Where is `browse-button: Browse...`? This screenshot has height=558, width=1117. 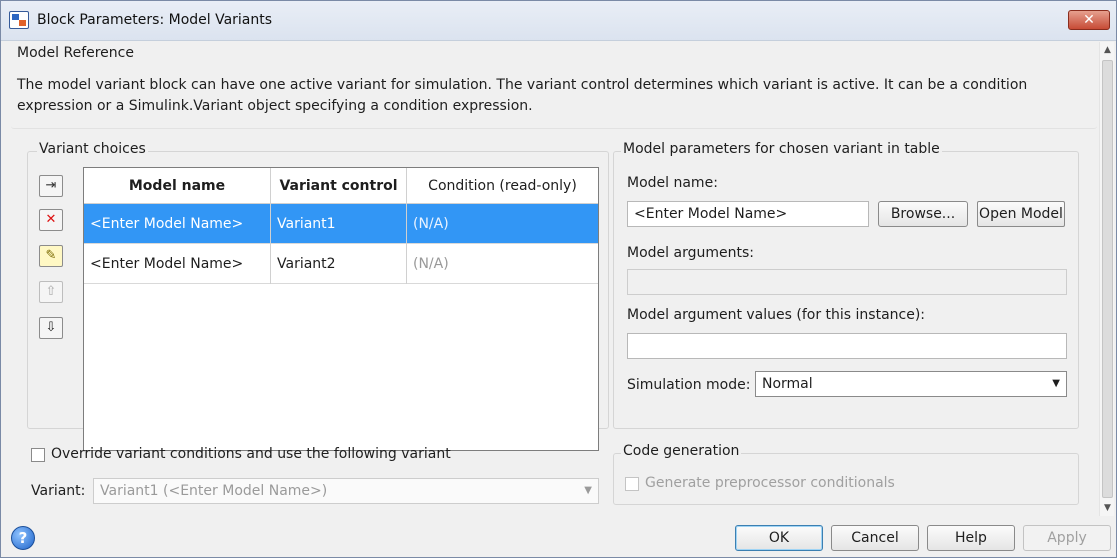 browse-button: Browse... is located at coordinates (923, 214).